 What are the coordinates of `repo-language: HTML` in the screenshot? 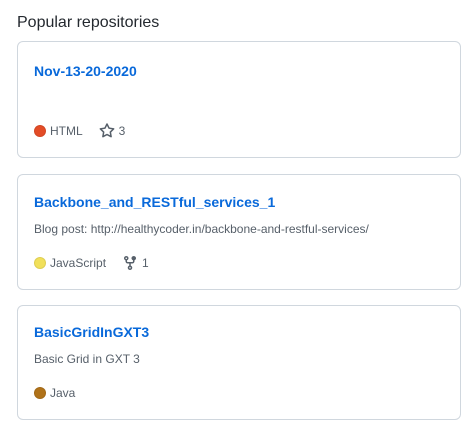 It's located at (58, 131).